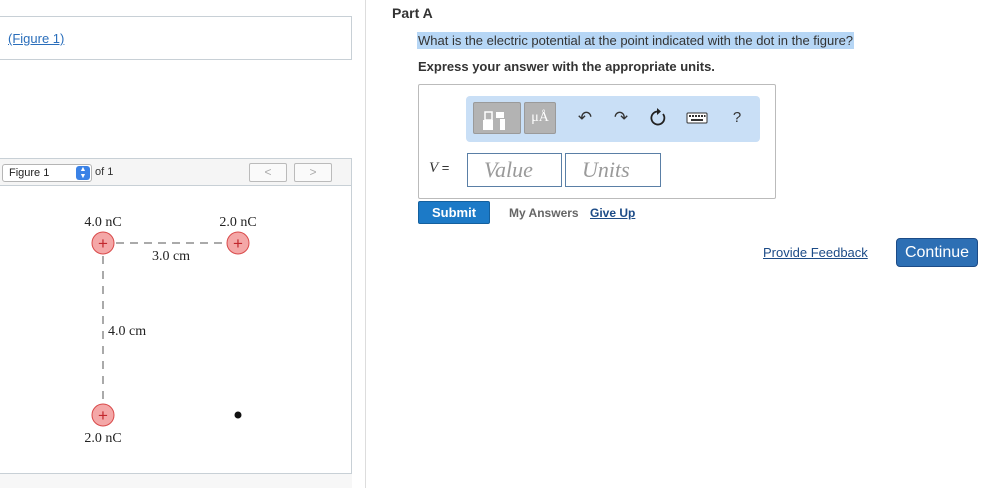  What do you see at coordinates (494, 120) in the screenshot?
I see `templates-icon` at bounding box center [494, 120].